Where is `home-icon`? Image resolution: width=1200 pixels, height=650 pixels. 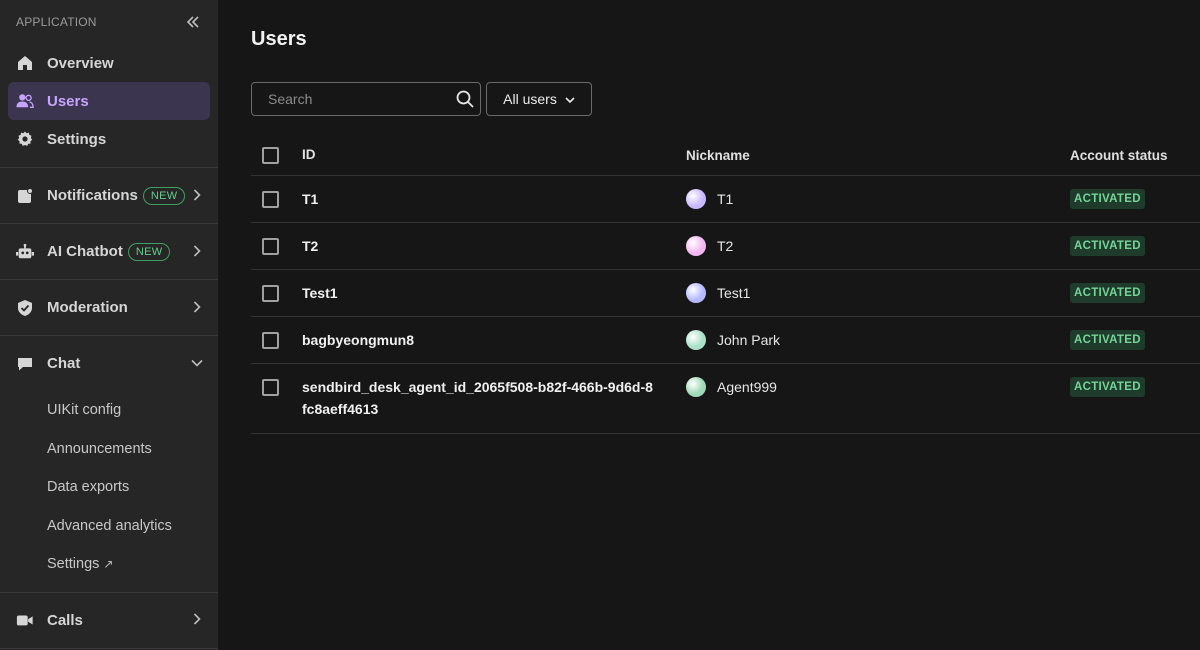 home-icon is located at coordinates (25, 63).